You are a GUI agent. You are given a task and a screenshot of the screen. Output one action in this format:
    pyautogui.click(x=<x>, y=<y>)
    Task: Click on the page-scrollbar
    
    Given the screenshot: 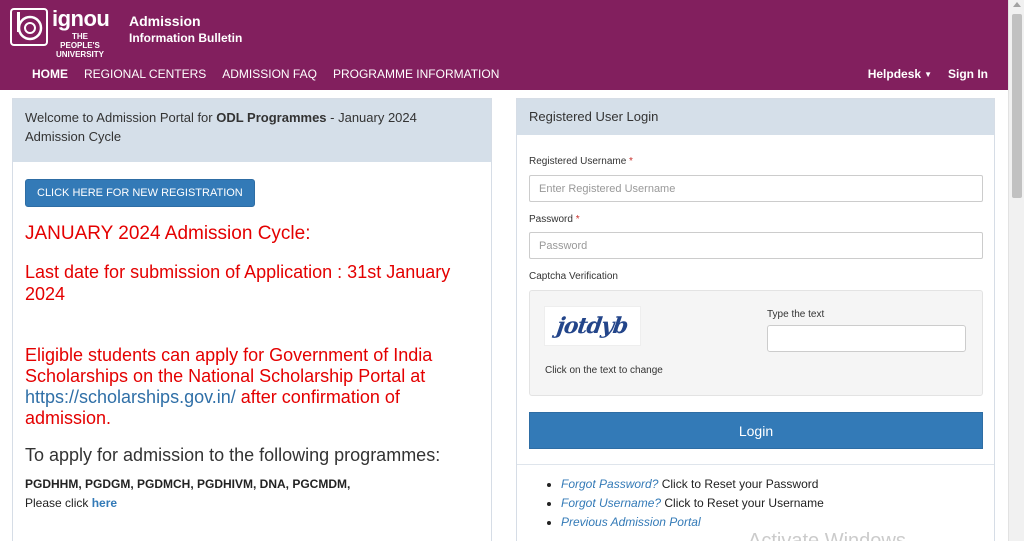 What is the action you would take?
    pyautogui.click(x=1016, y=270)
    